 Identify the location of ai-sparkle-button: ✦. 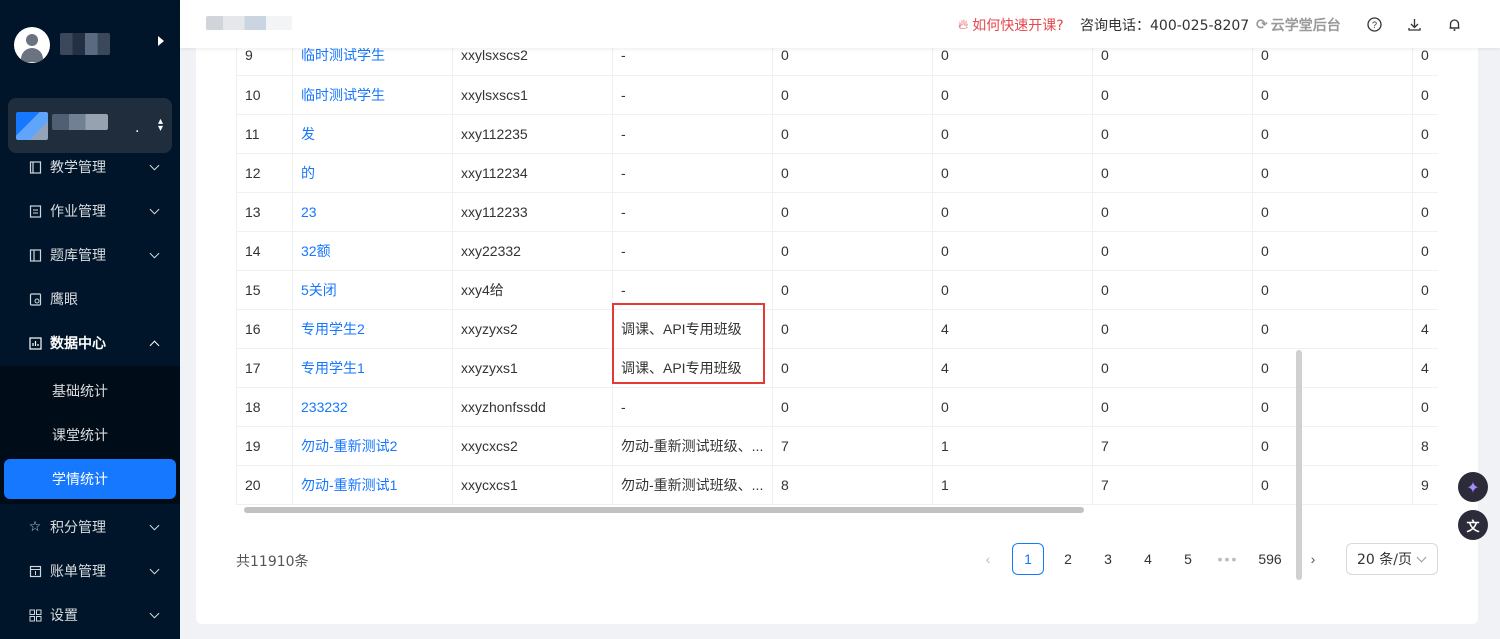
(1473, 487).